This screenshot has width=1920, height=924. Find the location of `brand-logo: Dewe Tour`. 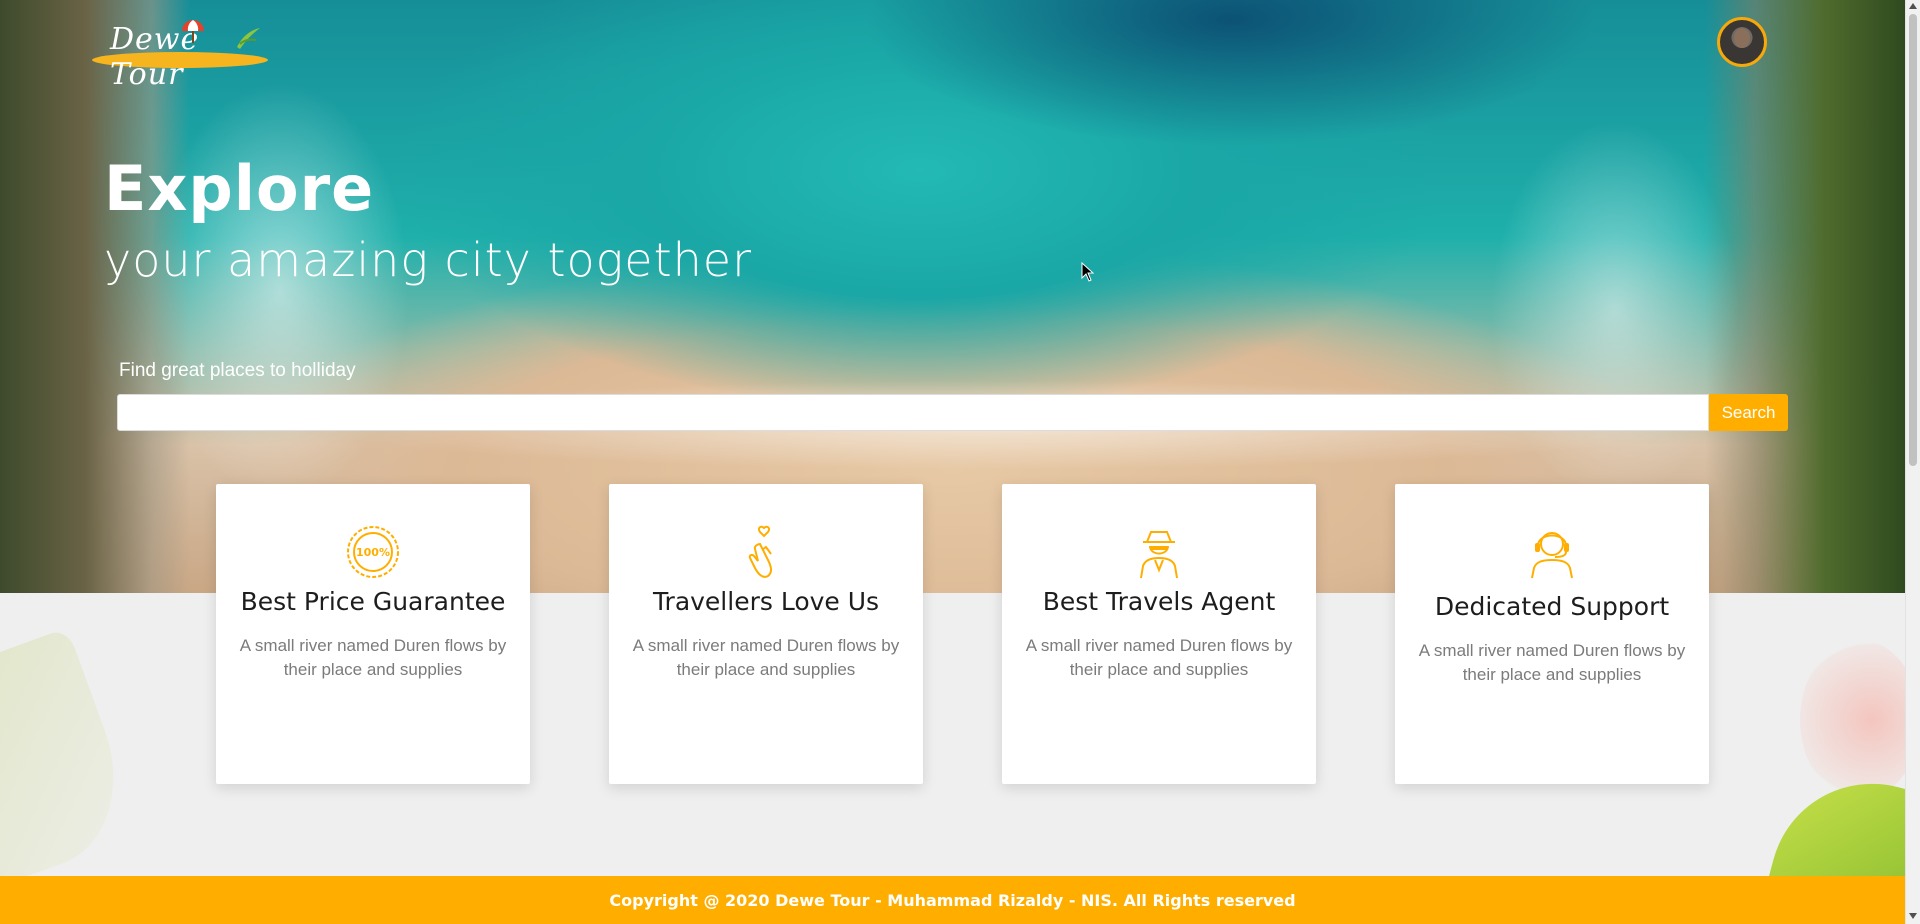

brand-logo: Dewe Tour is located at coordinates (180, 52).